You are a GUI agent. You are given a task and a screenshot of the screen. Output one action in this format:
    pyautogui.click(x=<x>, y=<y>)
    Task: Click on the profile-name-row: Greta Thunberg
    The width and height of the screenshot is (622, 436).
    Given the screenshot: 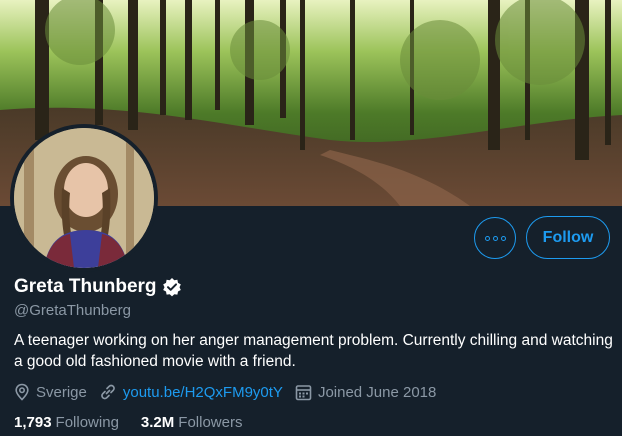 What is the action you would take?
    pyautogui.click(x=98, y=287)
    